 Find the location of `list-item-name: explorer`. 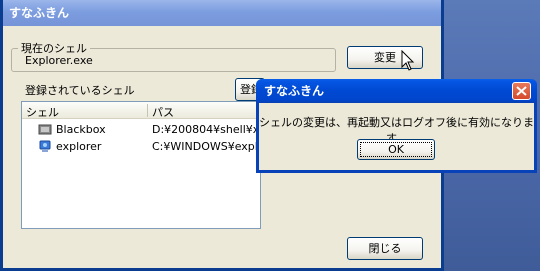

list-item-name: explorer is located at coordinates (79, 146).